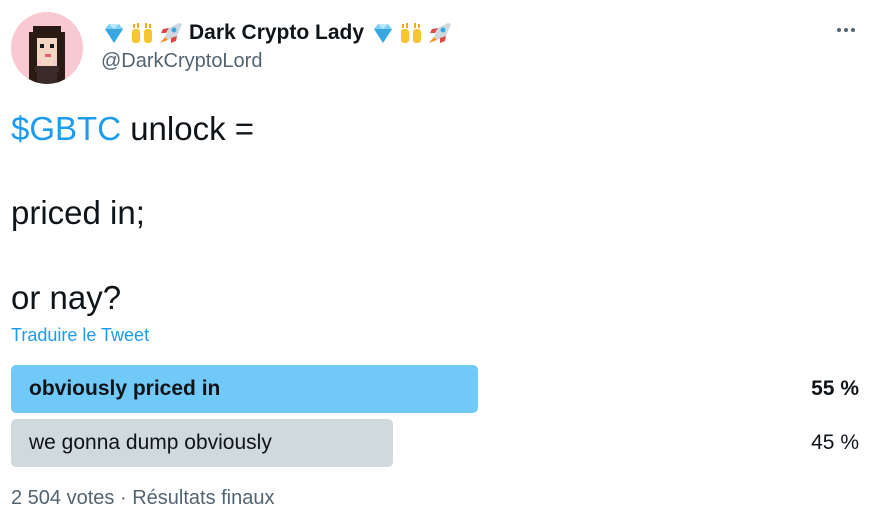 The width and height of the screenshot is (870, 526). I want to click on tweet-text-line-1: $GBTC unlock =, so click(132, 129).